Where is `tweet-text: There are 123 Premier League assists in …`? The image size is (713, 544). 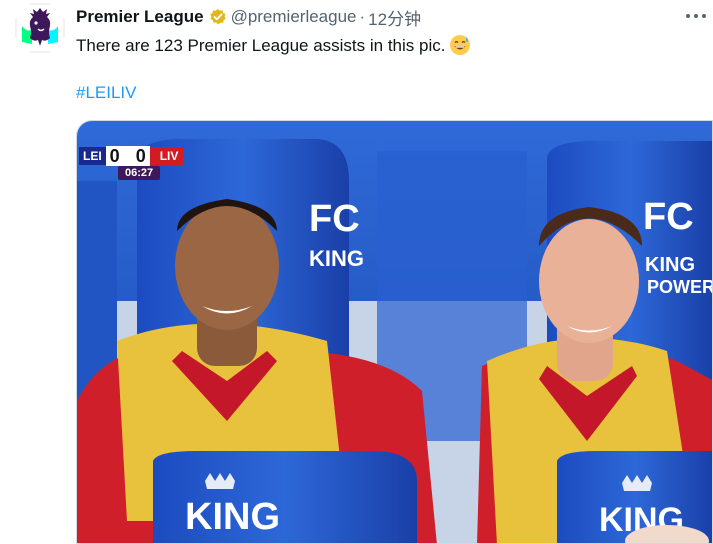
tweet-text: There are 123 Premier League assists in … is located at coordinates (273, 45).